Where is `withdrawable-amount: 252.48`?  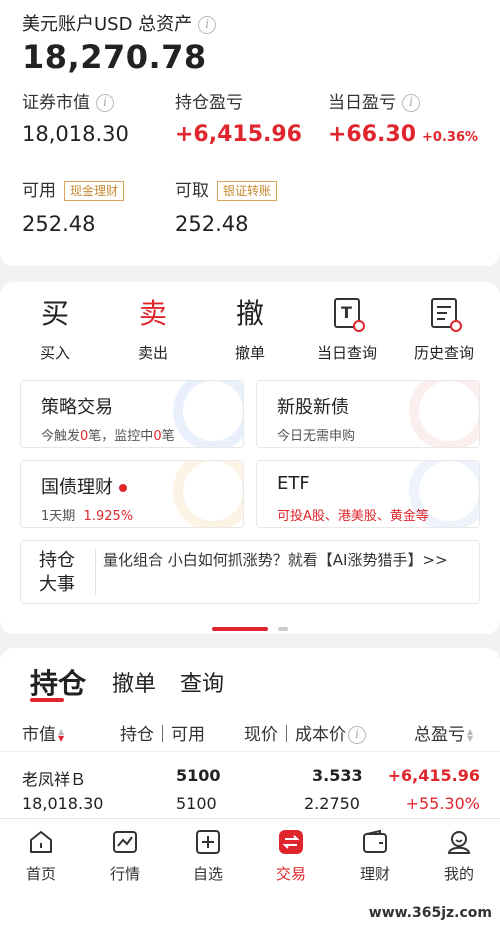
withdrawable-amount: 252.48 is located at coordinates (212, 224).